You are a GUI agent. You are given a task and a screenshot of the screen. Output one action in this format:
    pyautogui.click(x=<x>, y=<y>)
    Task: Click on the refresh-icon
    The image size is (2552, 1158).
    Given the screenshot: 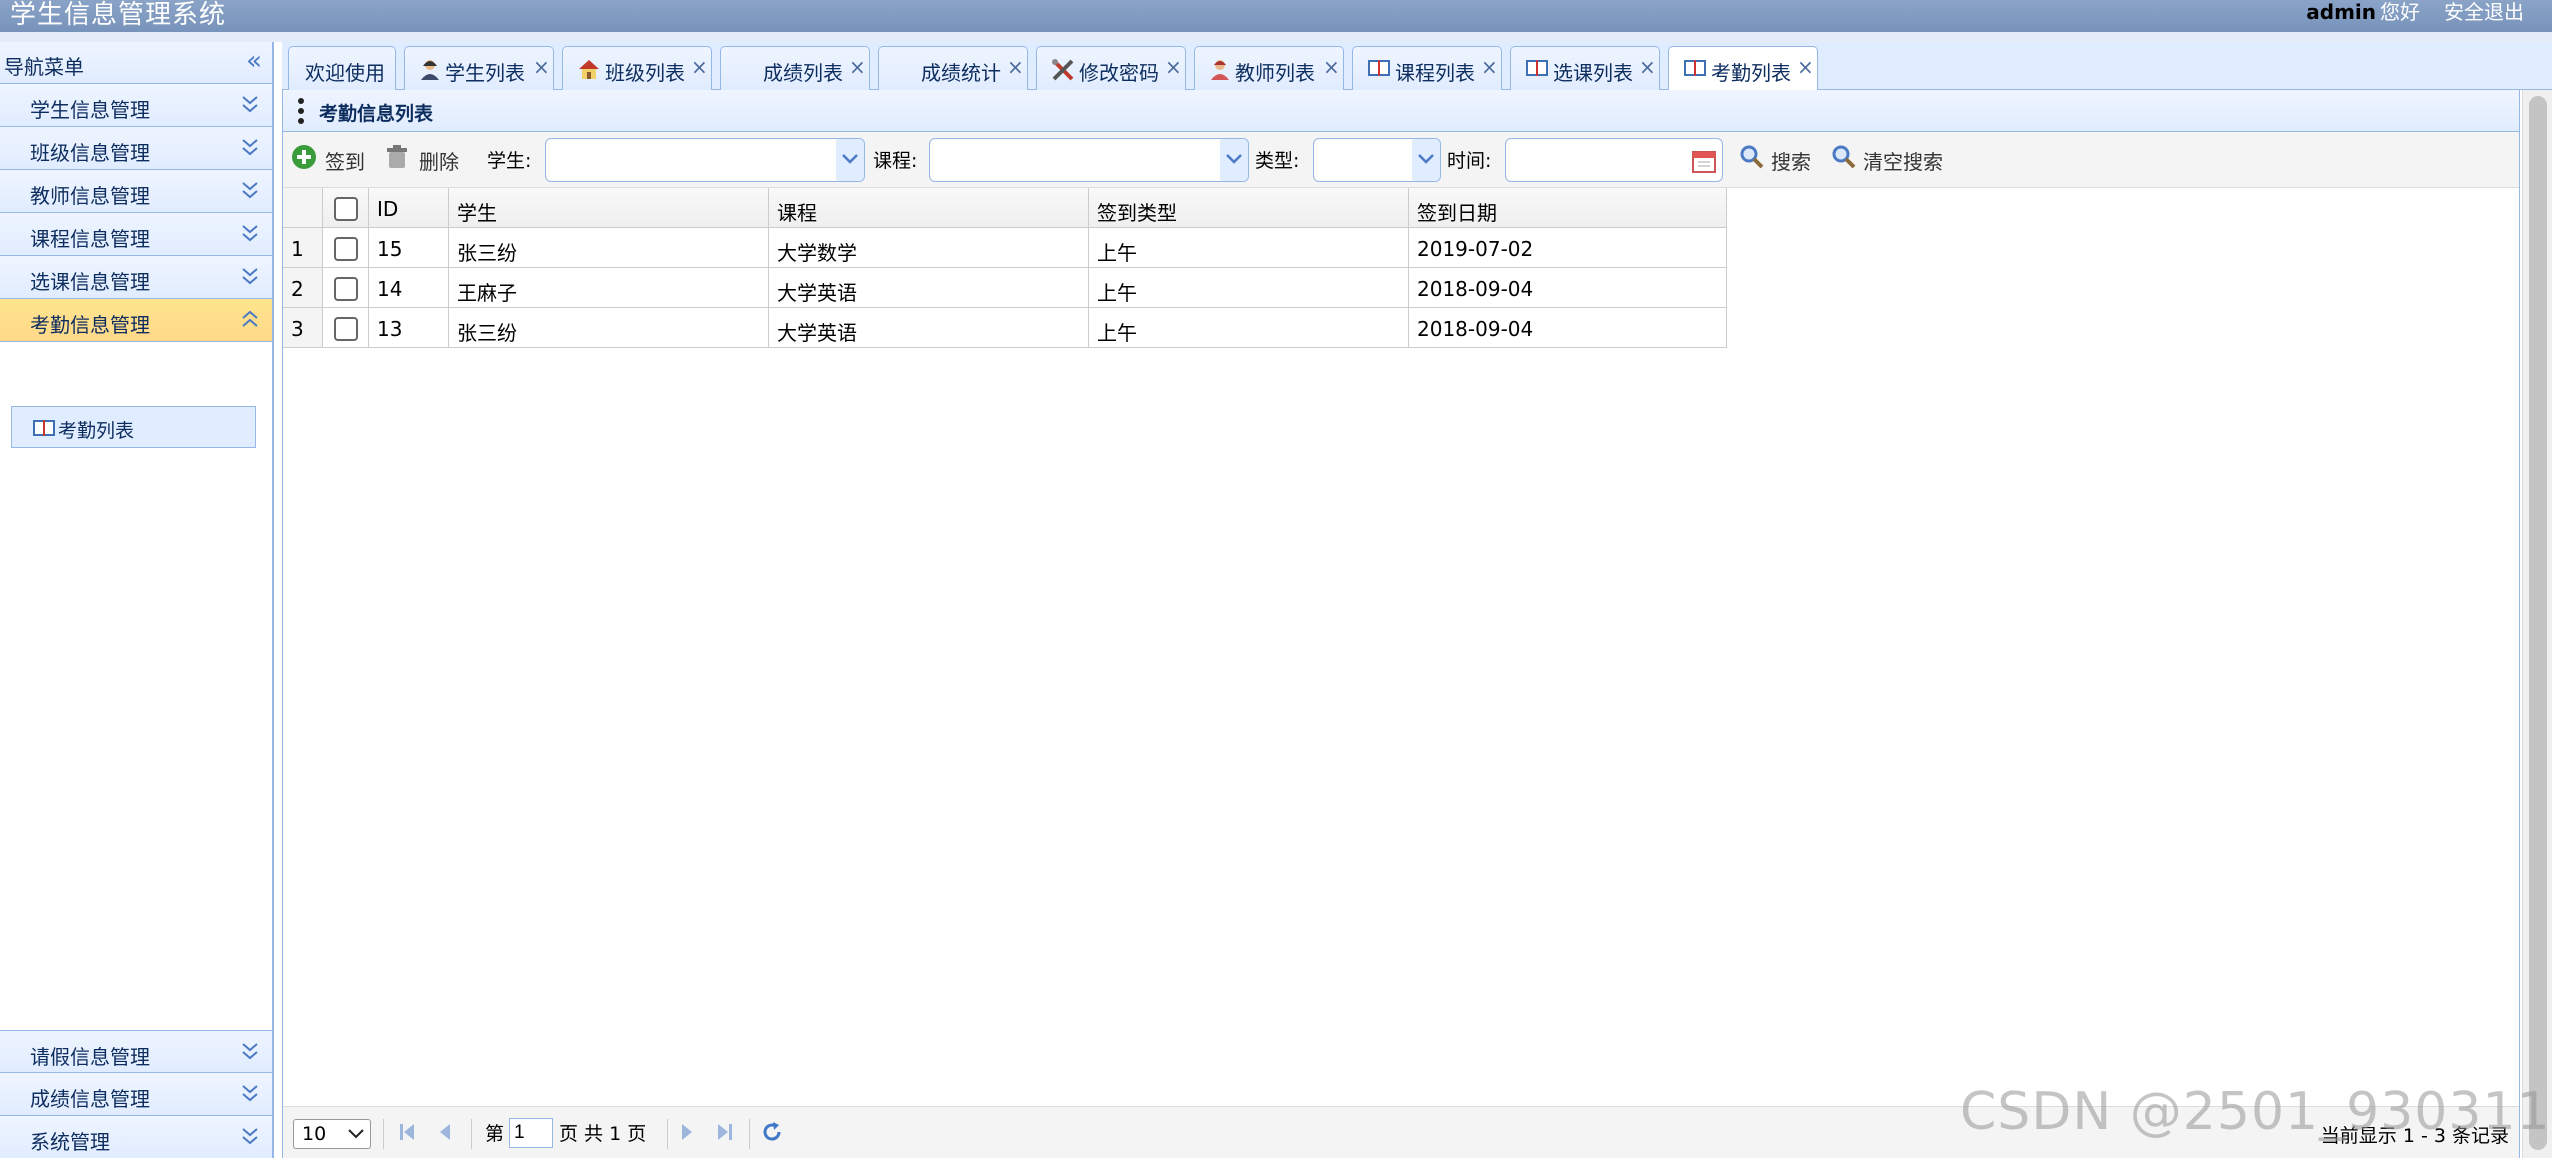 What is the action you would take?
    pyautogui.click(x=772, y=1132)
    